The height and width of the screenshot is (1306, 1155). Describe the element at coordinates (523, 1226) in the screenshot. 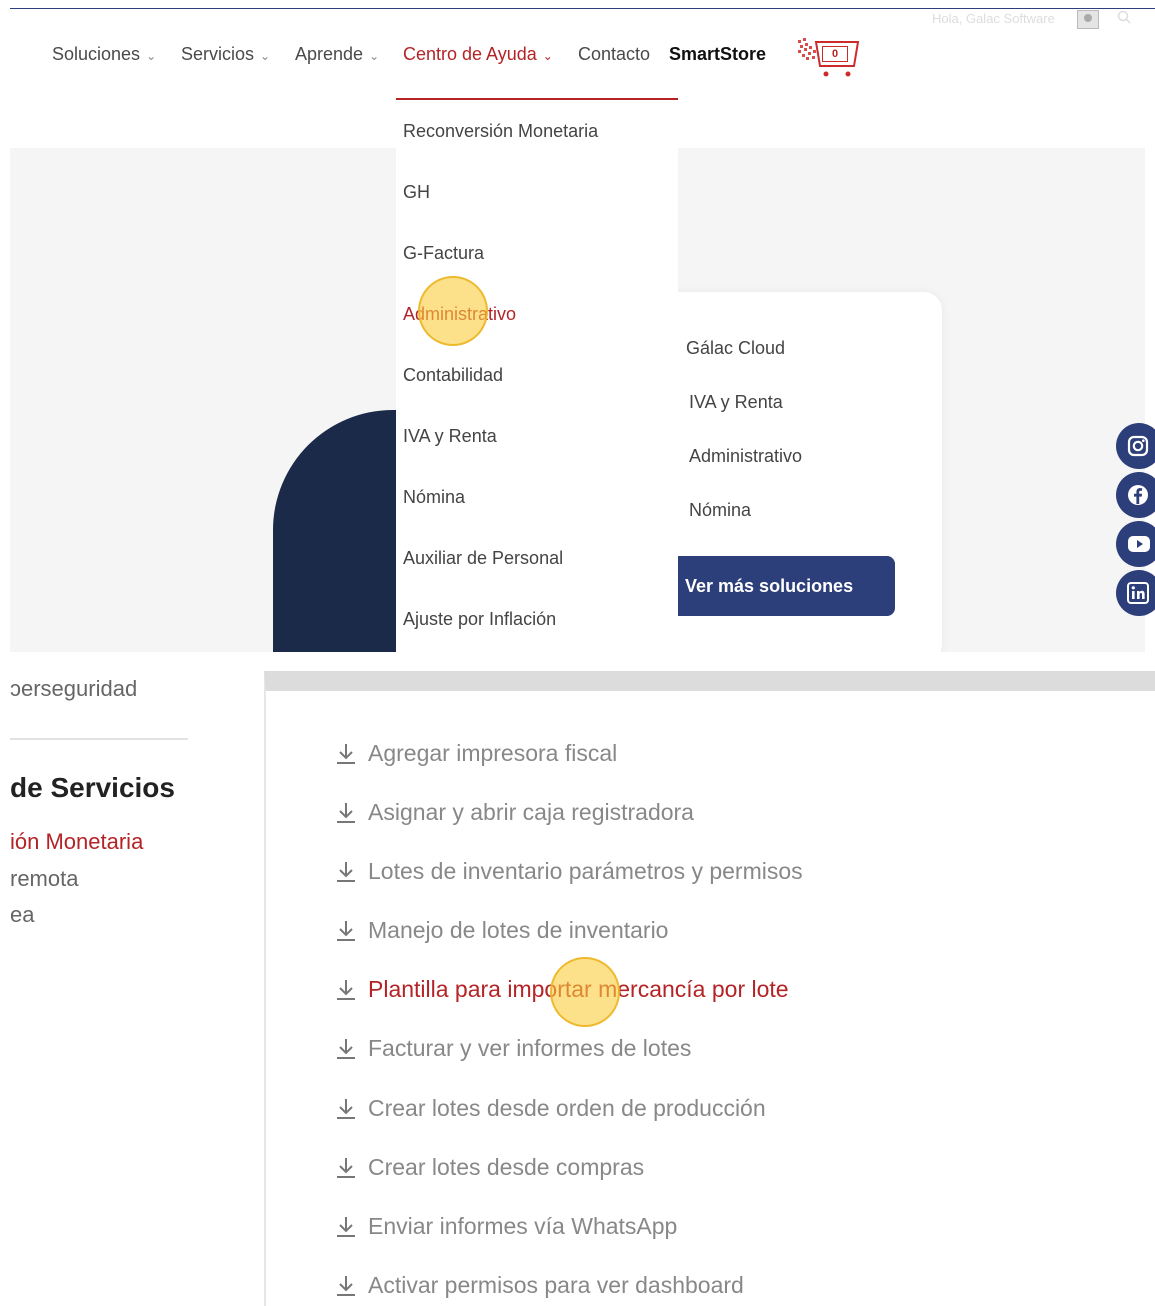

I see `download-item-label: Enviar informes vía WhatsApp` at that location.